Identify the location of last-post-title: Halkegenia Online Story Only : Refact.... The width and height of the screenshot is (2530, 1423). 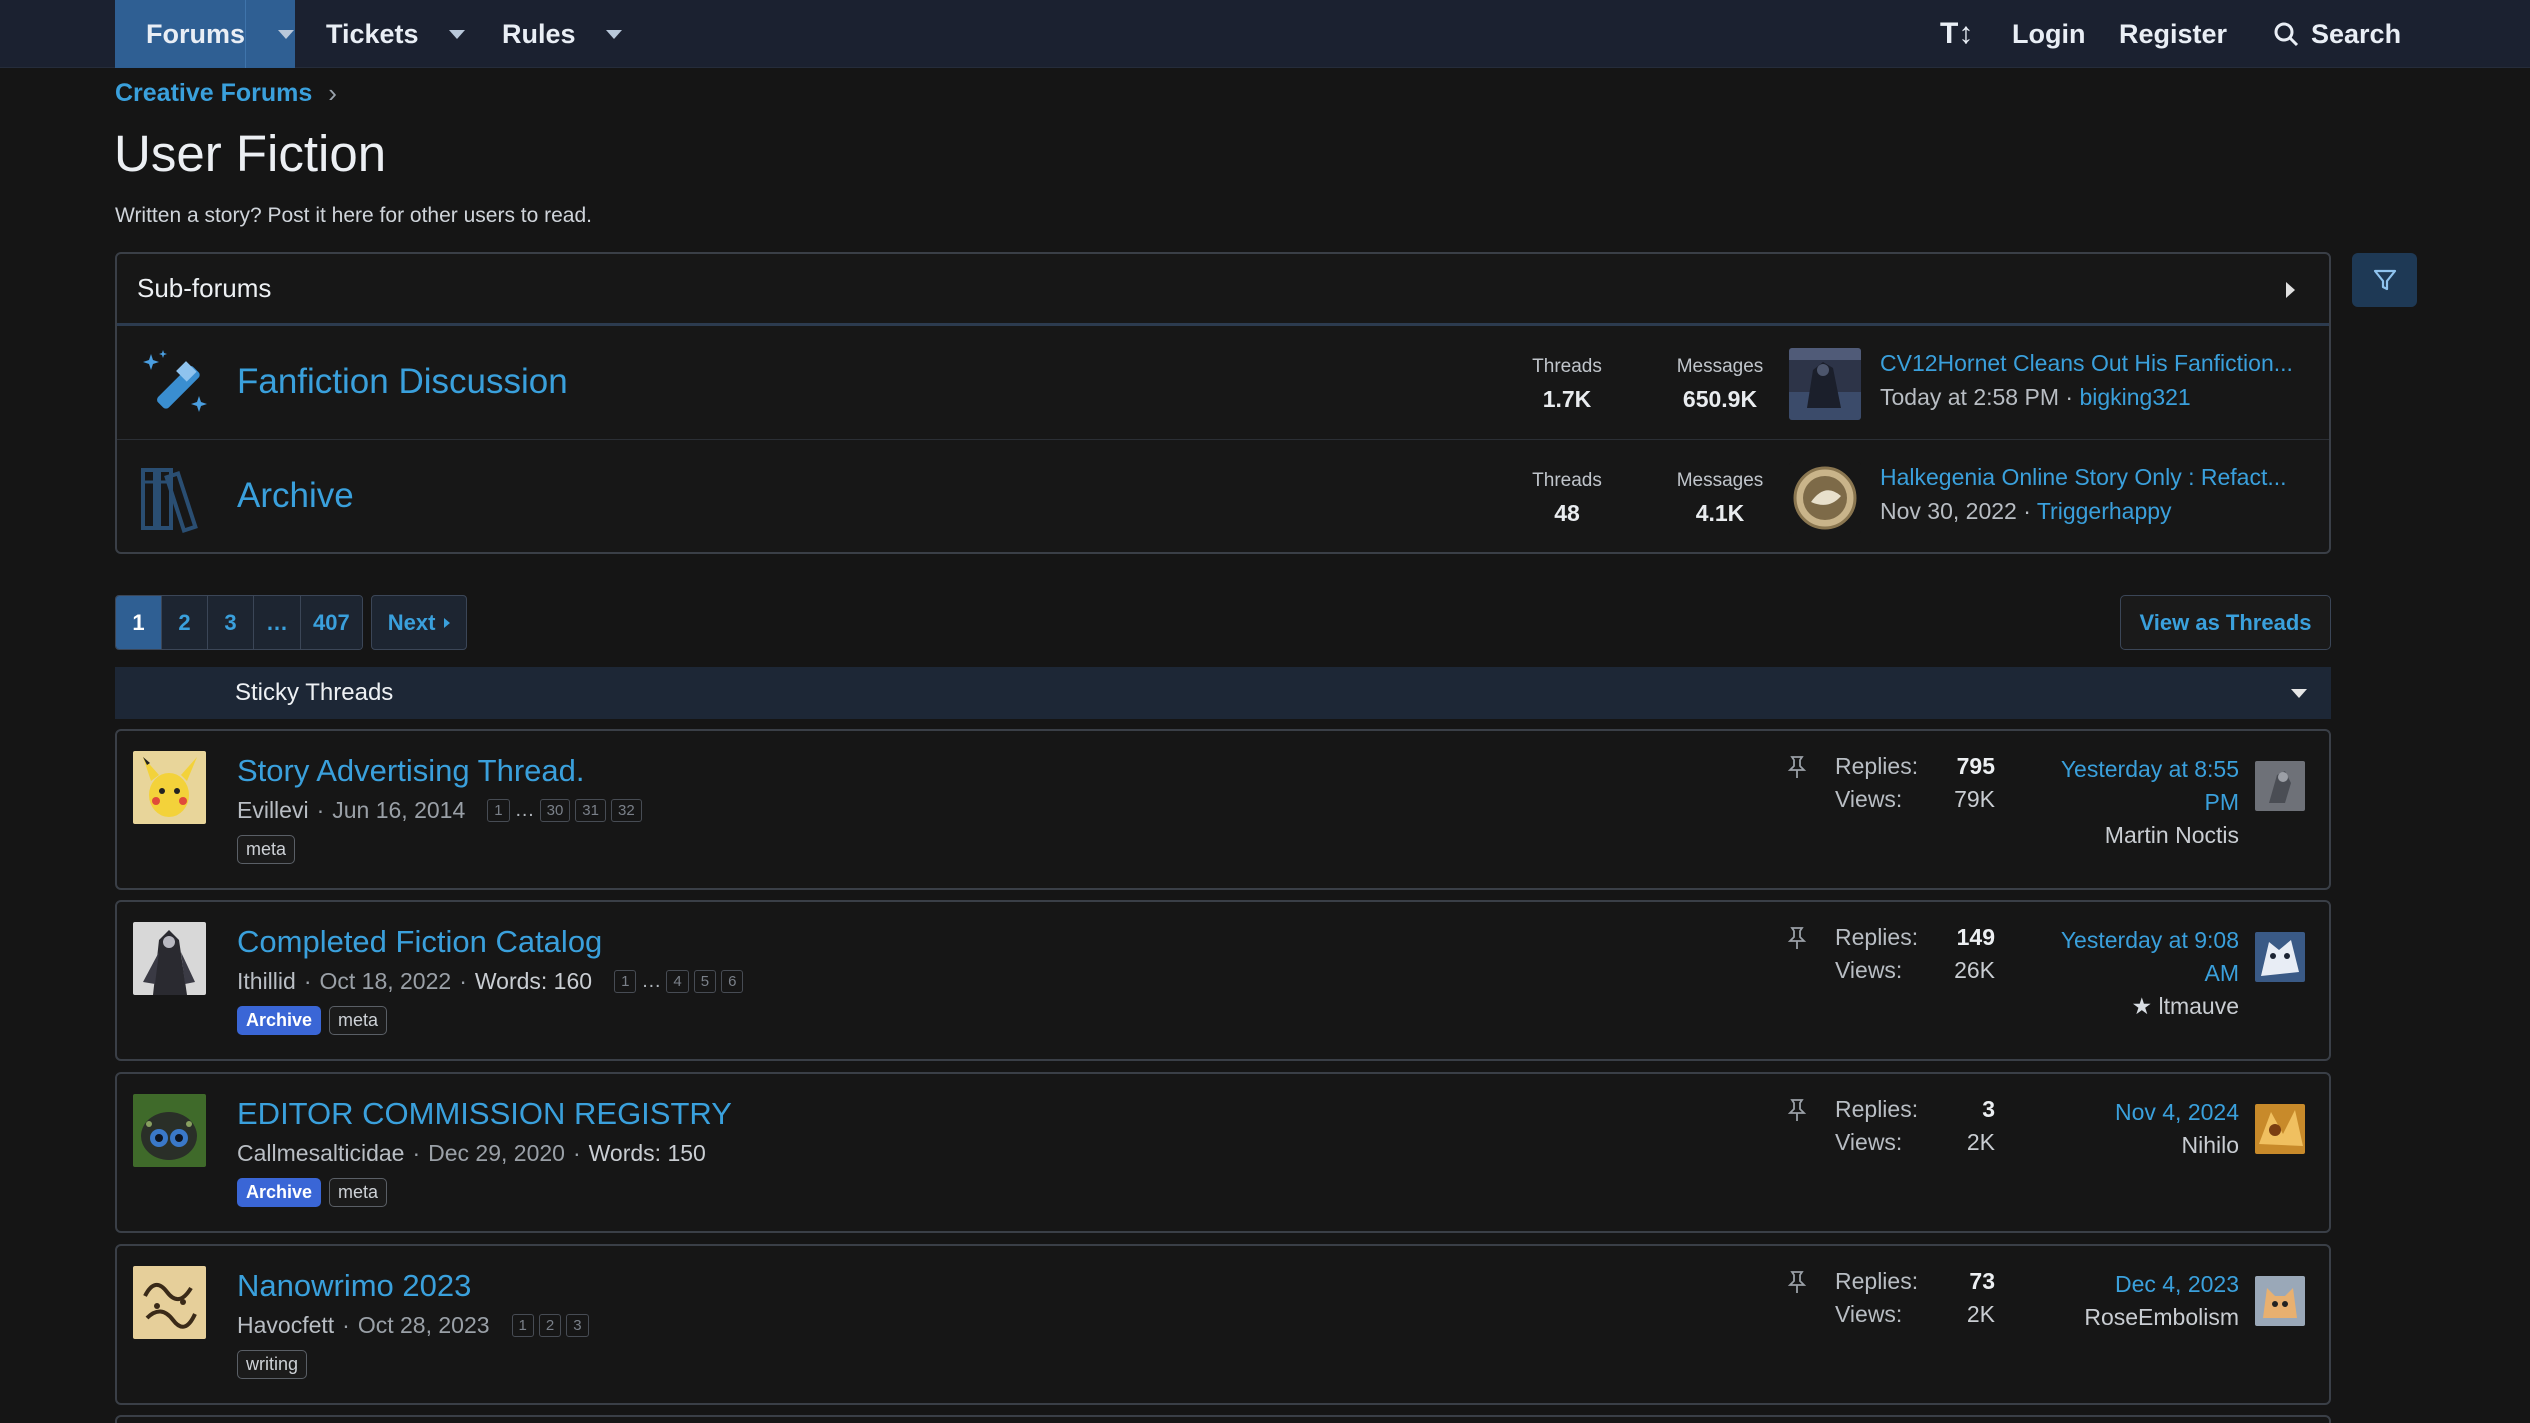
(2083, 477).